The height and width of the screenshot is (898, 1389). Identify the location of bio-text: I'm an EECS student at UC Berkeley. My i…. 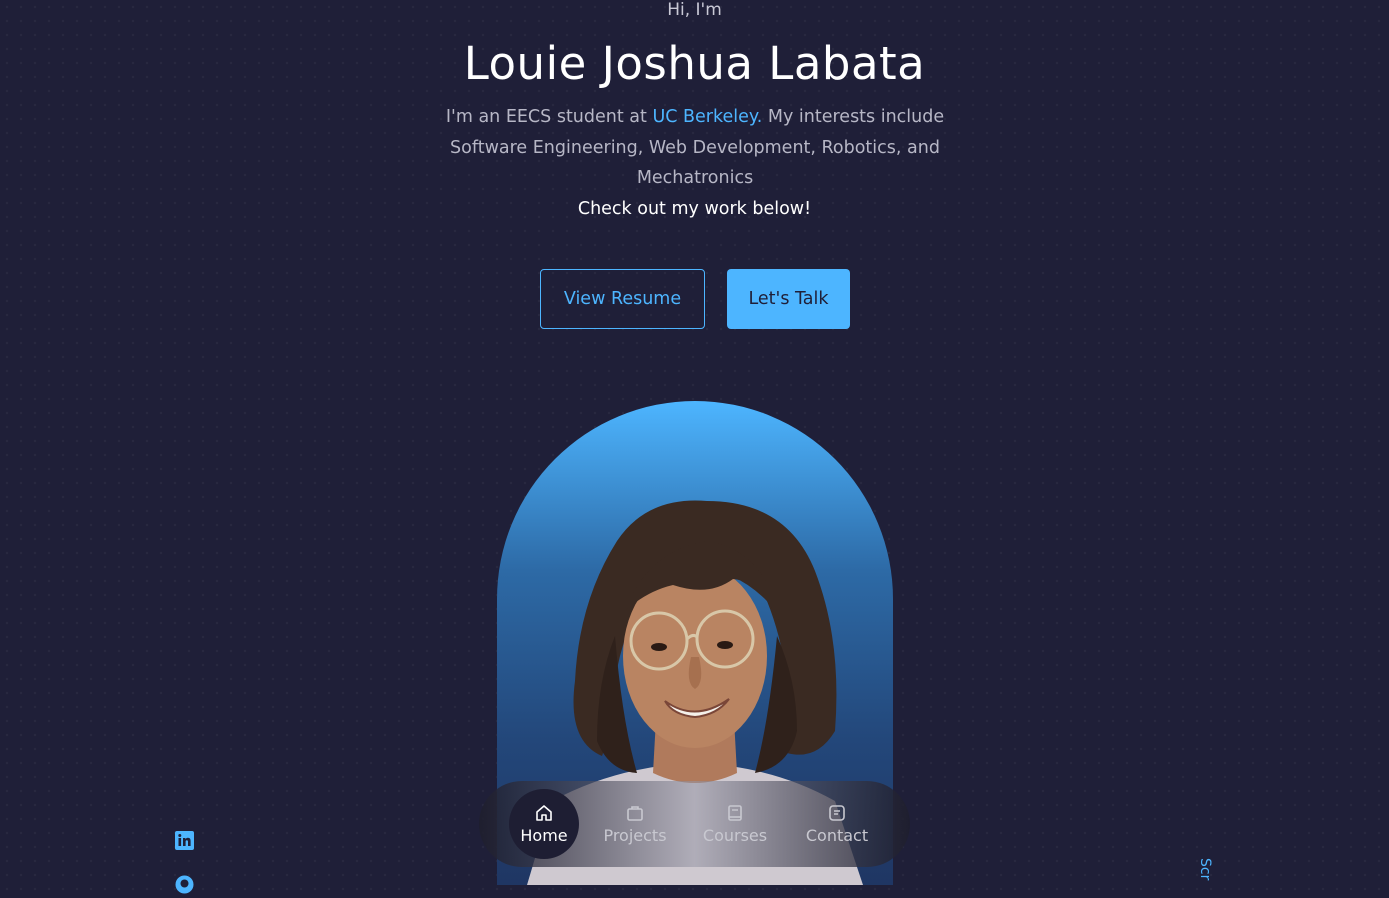
(695, 148).